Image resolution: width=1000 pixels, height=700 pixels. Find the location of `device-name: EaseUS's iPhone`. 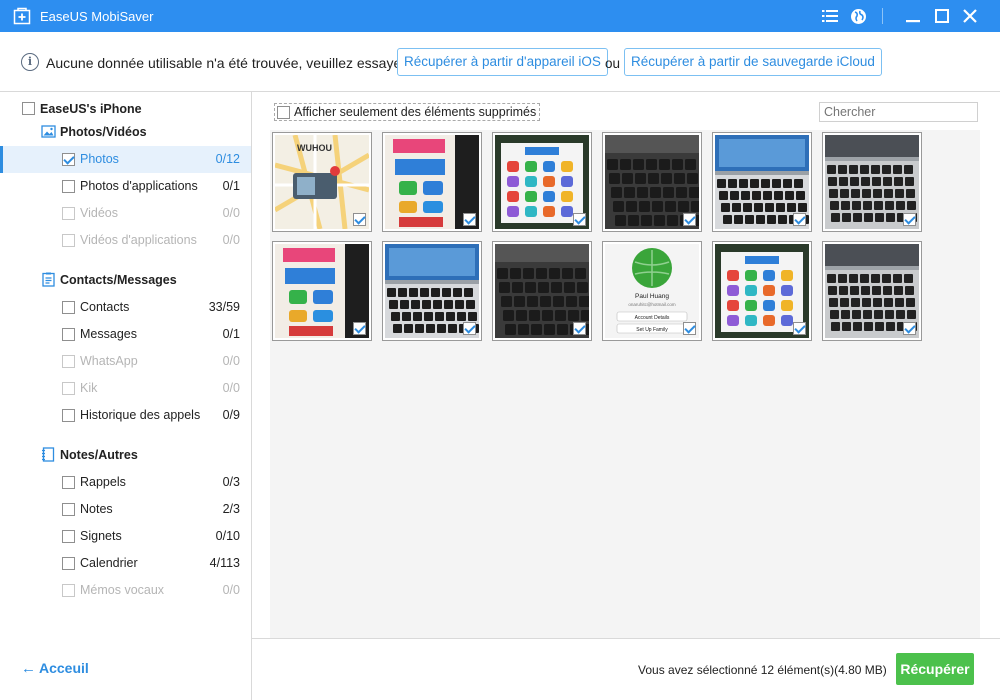

device-name: EaseUS's iPhone is located at coordinates (91, 108).